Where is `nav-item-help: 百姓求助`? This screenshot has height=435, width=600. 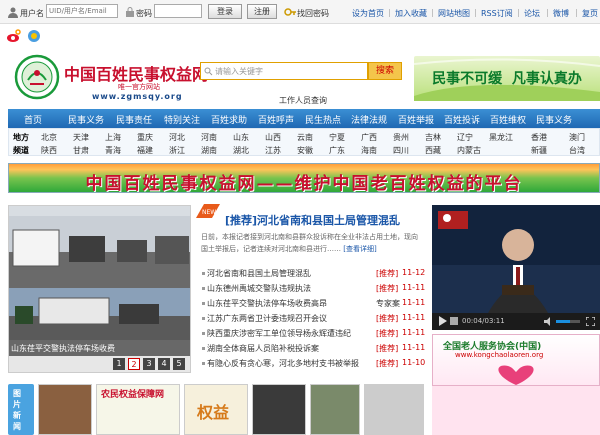
nav-item-help: 百姓求助 is located at coordinates (229, 119).